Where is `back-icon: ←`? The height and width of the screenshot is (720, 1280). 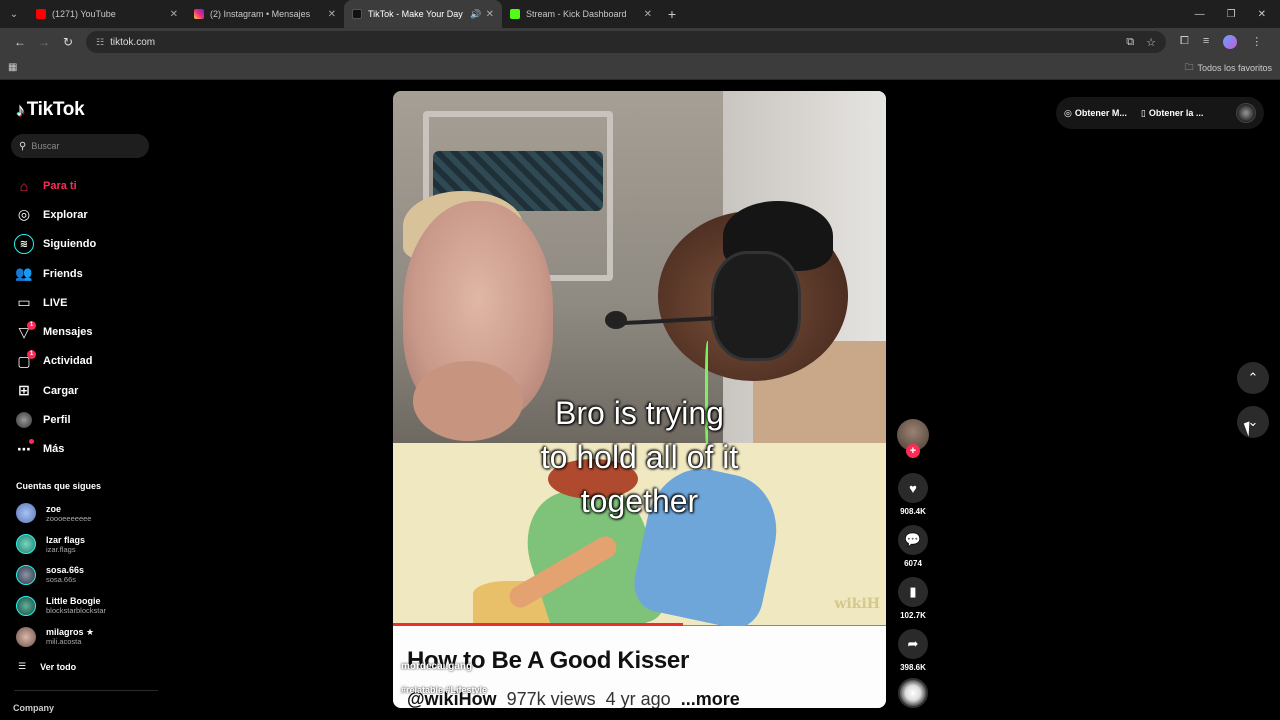 back-icon: ← is located at coordinates (20, 42).